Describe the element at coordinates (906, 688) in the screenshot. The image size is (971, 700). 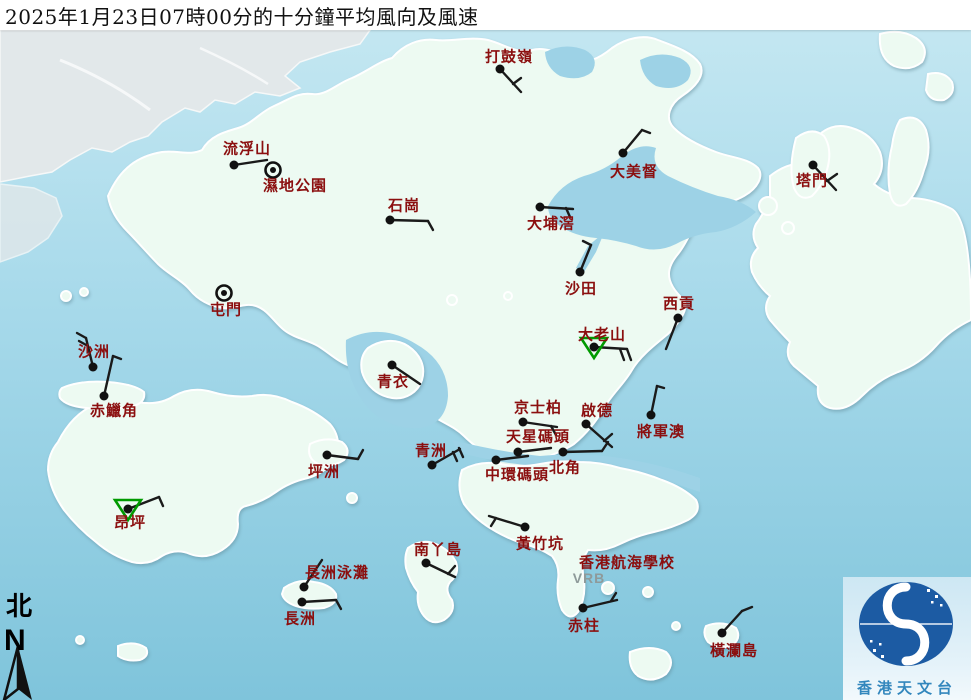
I see `hko-logo-chinese: 香港天文台` at that location.